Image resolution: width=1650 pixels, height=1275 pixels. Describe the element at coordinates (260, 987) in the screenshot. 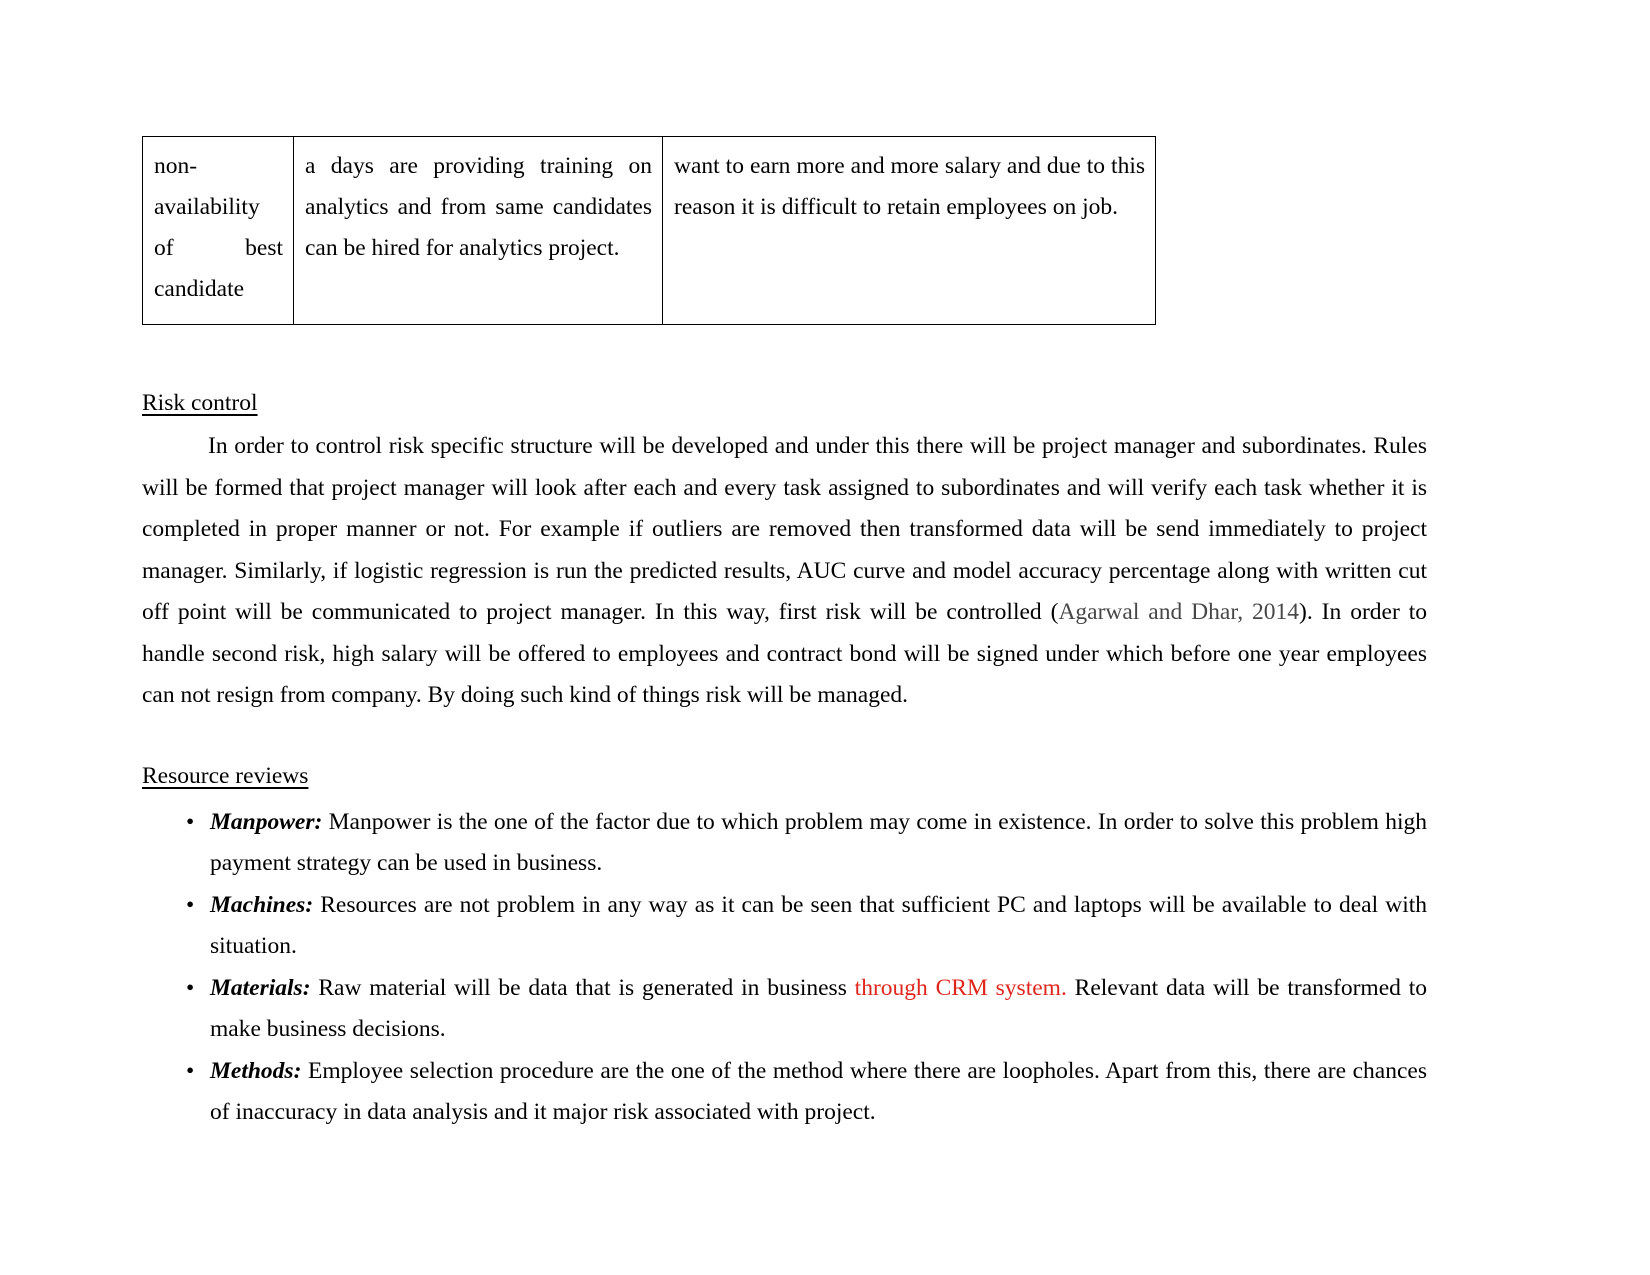

I see `list-item-term: Materials:` at that location.